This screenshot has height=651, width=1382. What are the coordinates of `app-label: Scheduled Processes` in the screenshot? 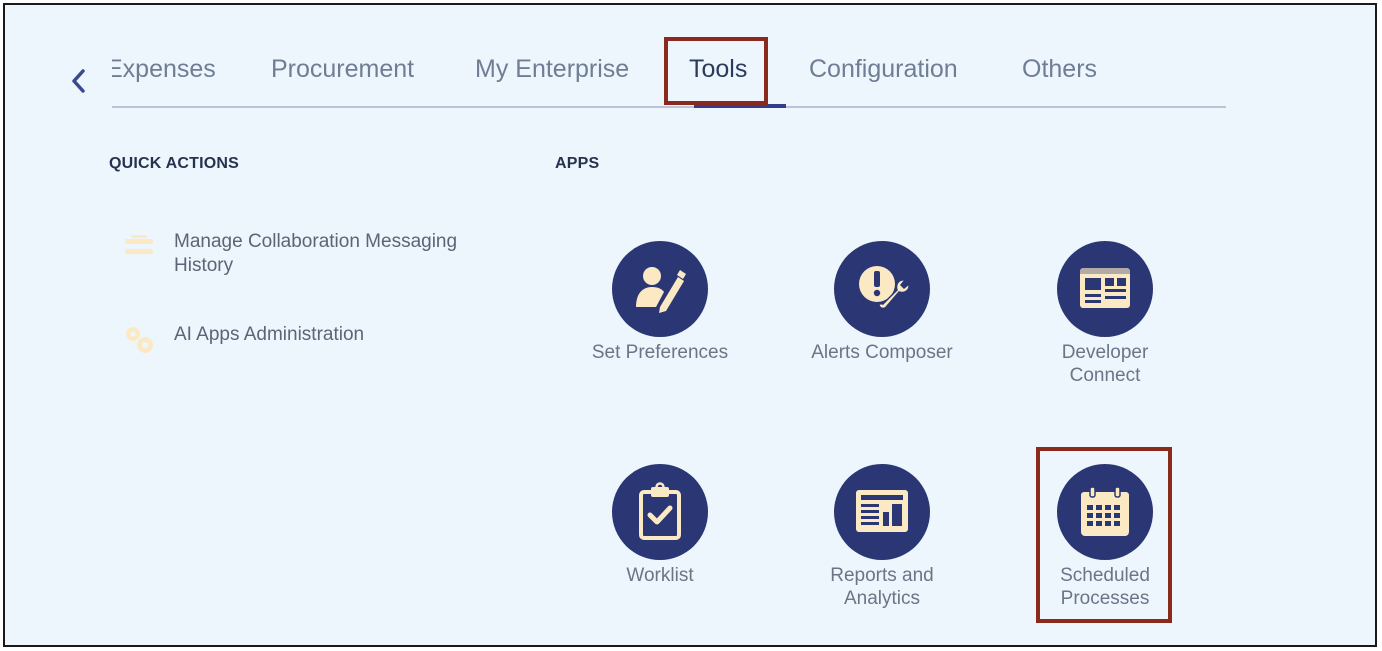 It's located at (1105, 587).